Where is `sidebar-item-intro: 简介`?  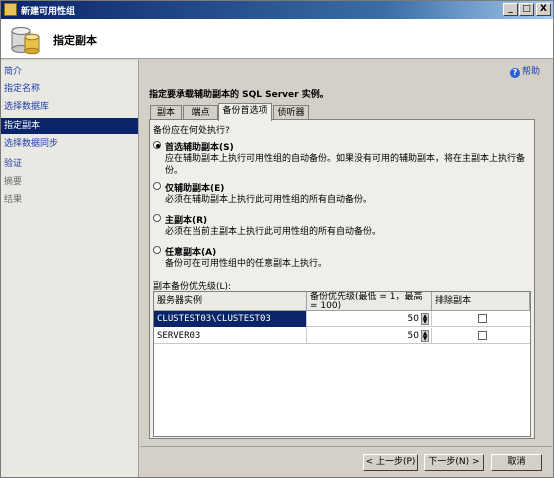 sidebar-item-intro: 简介 is located at coordinates (69, 72).